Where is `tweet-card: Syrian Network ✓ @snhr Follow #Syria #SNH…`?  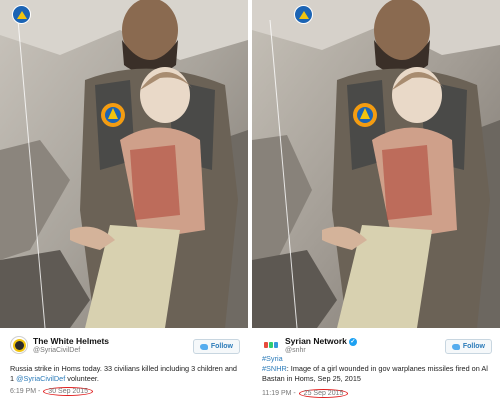
tweet-card: Syrian Network ✓ @snhr Follow #Syria #SNH… is located at coordinates (376, 365).